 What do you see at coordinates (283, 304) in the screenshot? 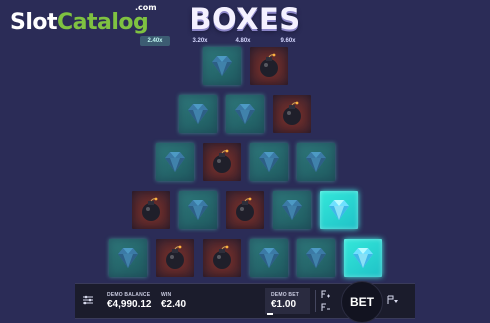
I see `bet-value: €1.00` at bounding box center [283, 304].